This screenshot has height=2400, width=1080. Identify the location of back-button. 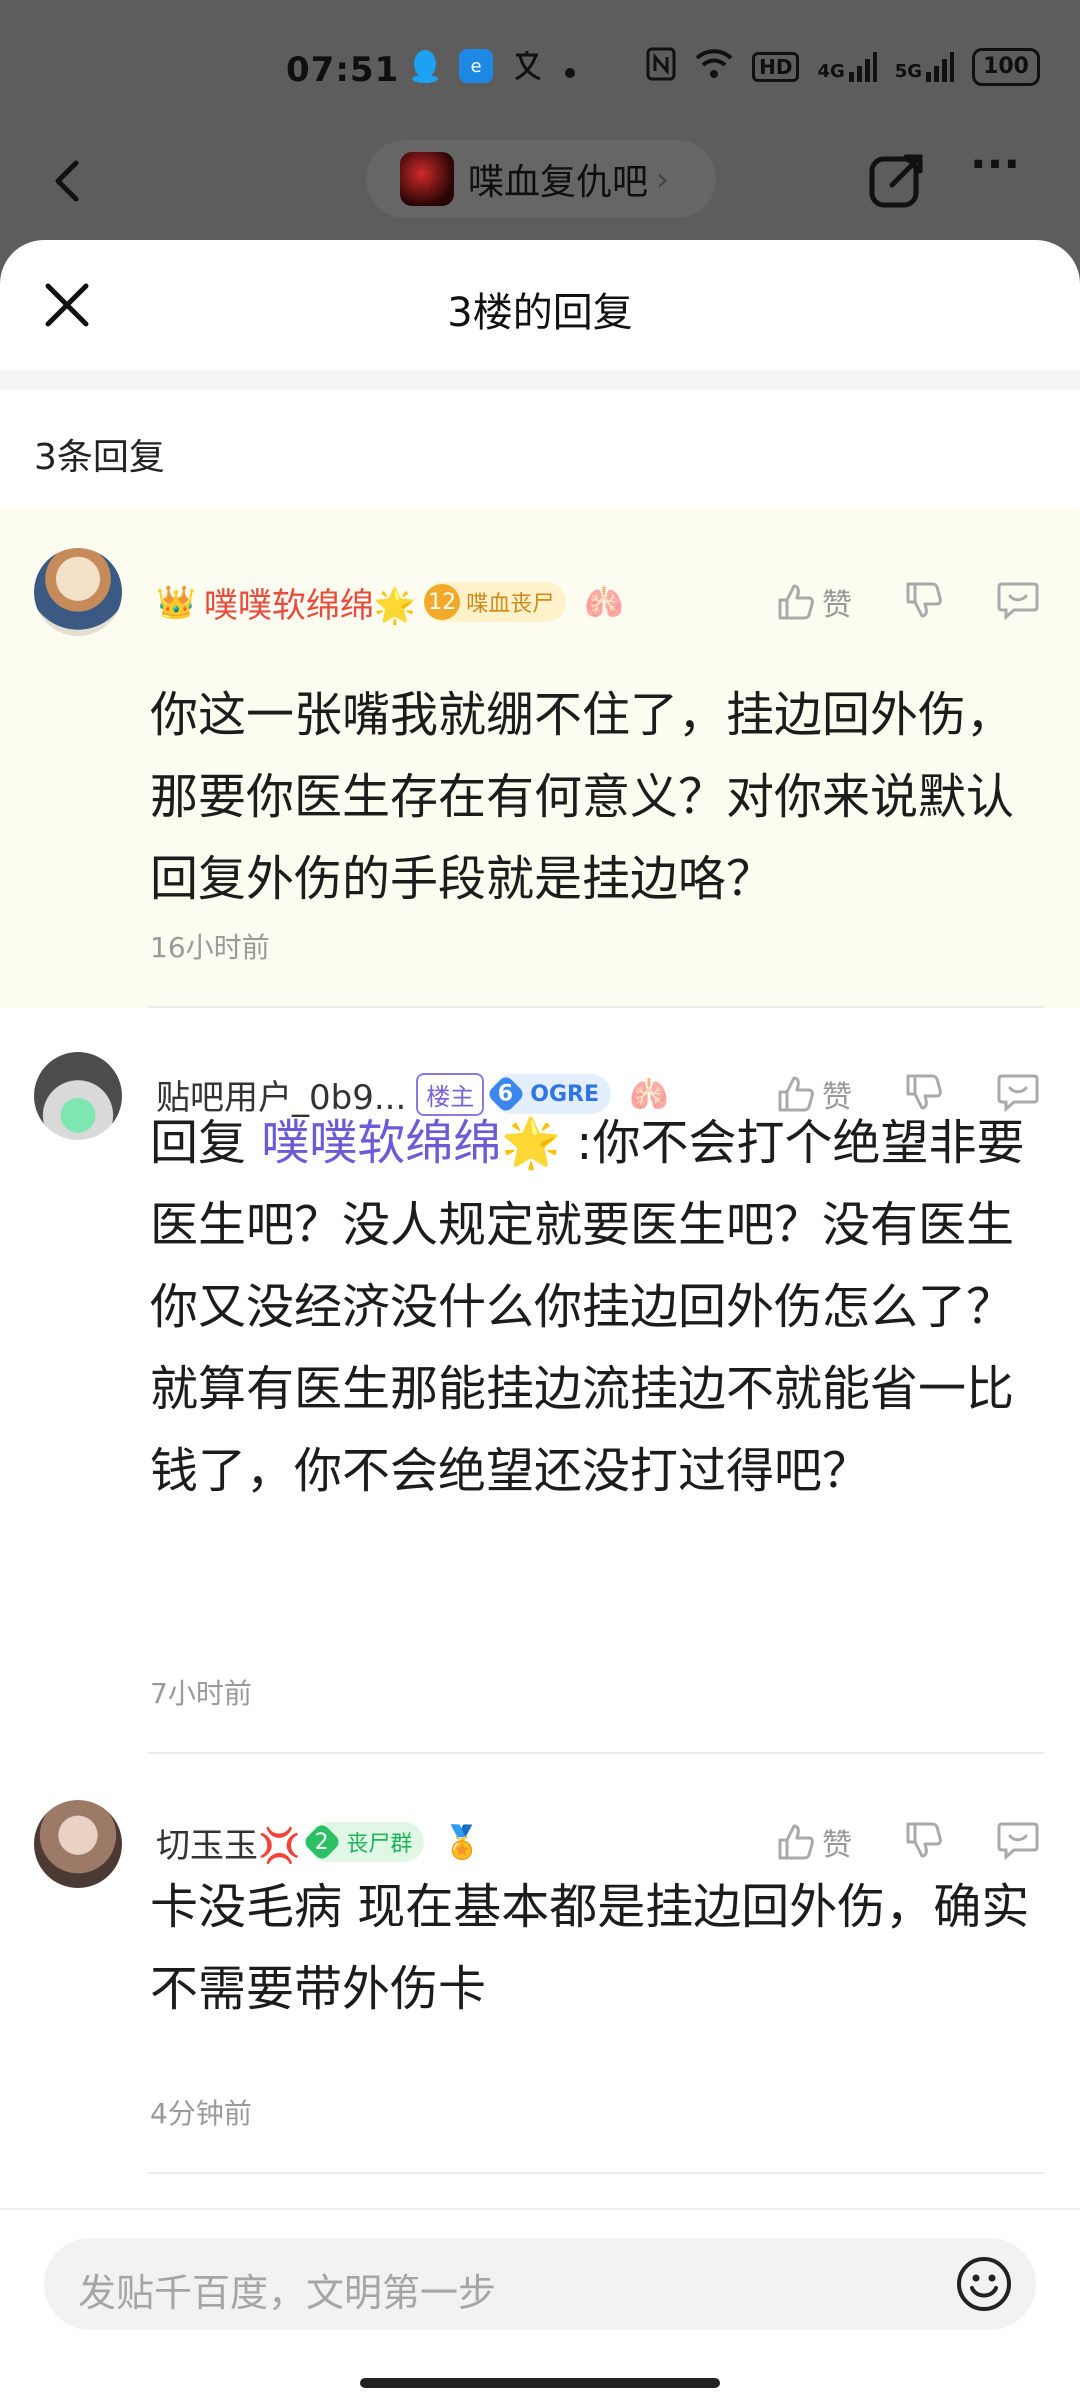
(70, 180).